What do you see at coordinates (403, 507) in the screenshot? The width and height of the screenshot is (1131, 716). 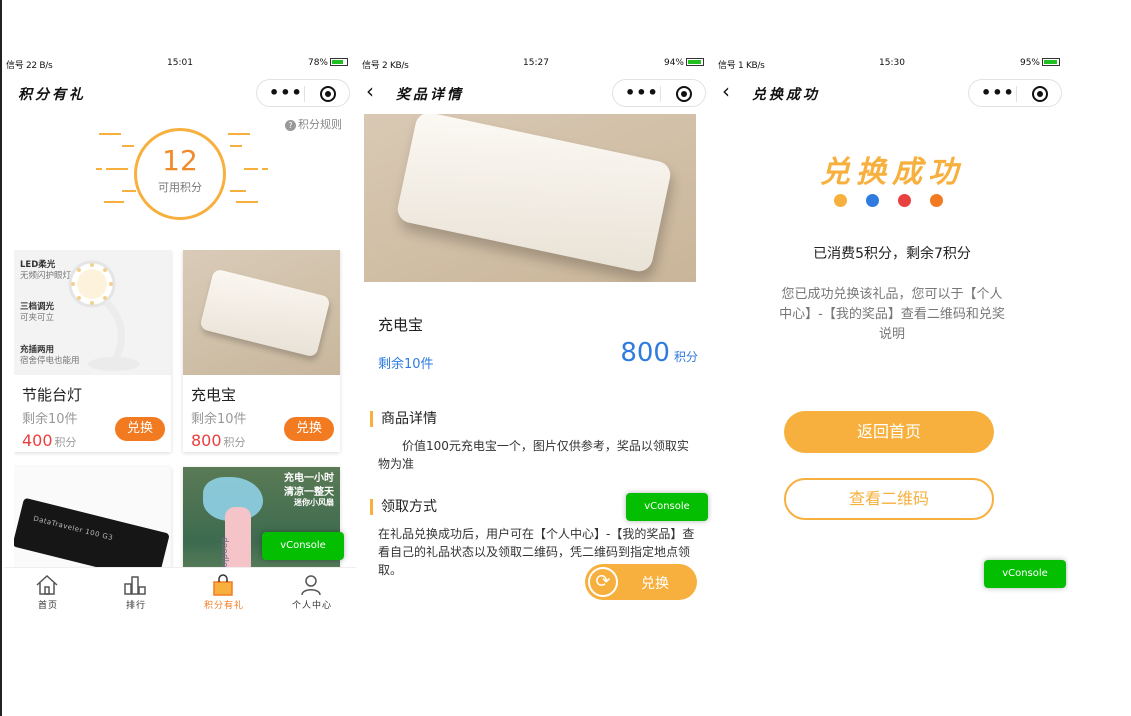 I see `section-title-claim: 领取方式` at bounding box center [403, 507].